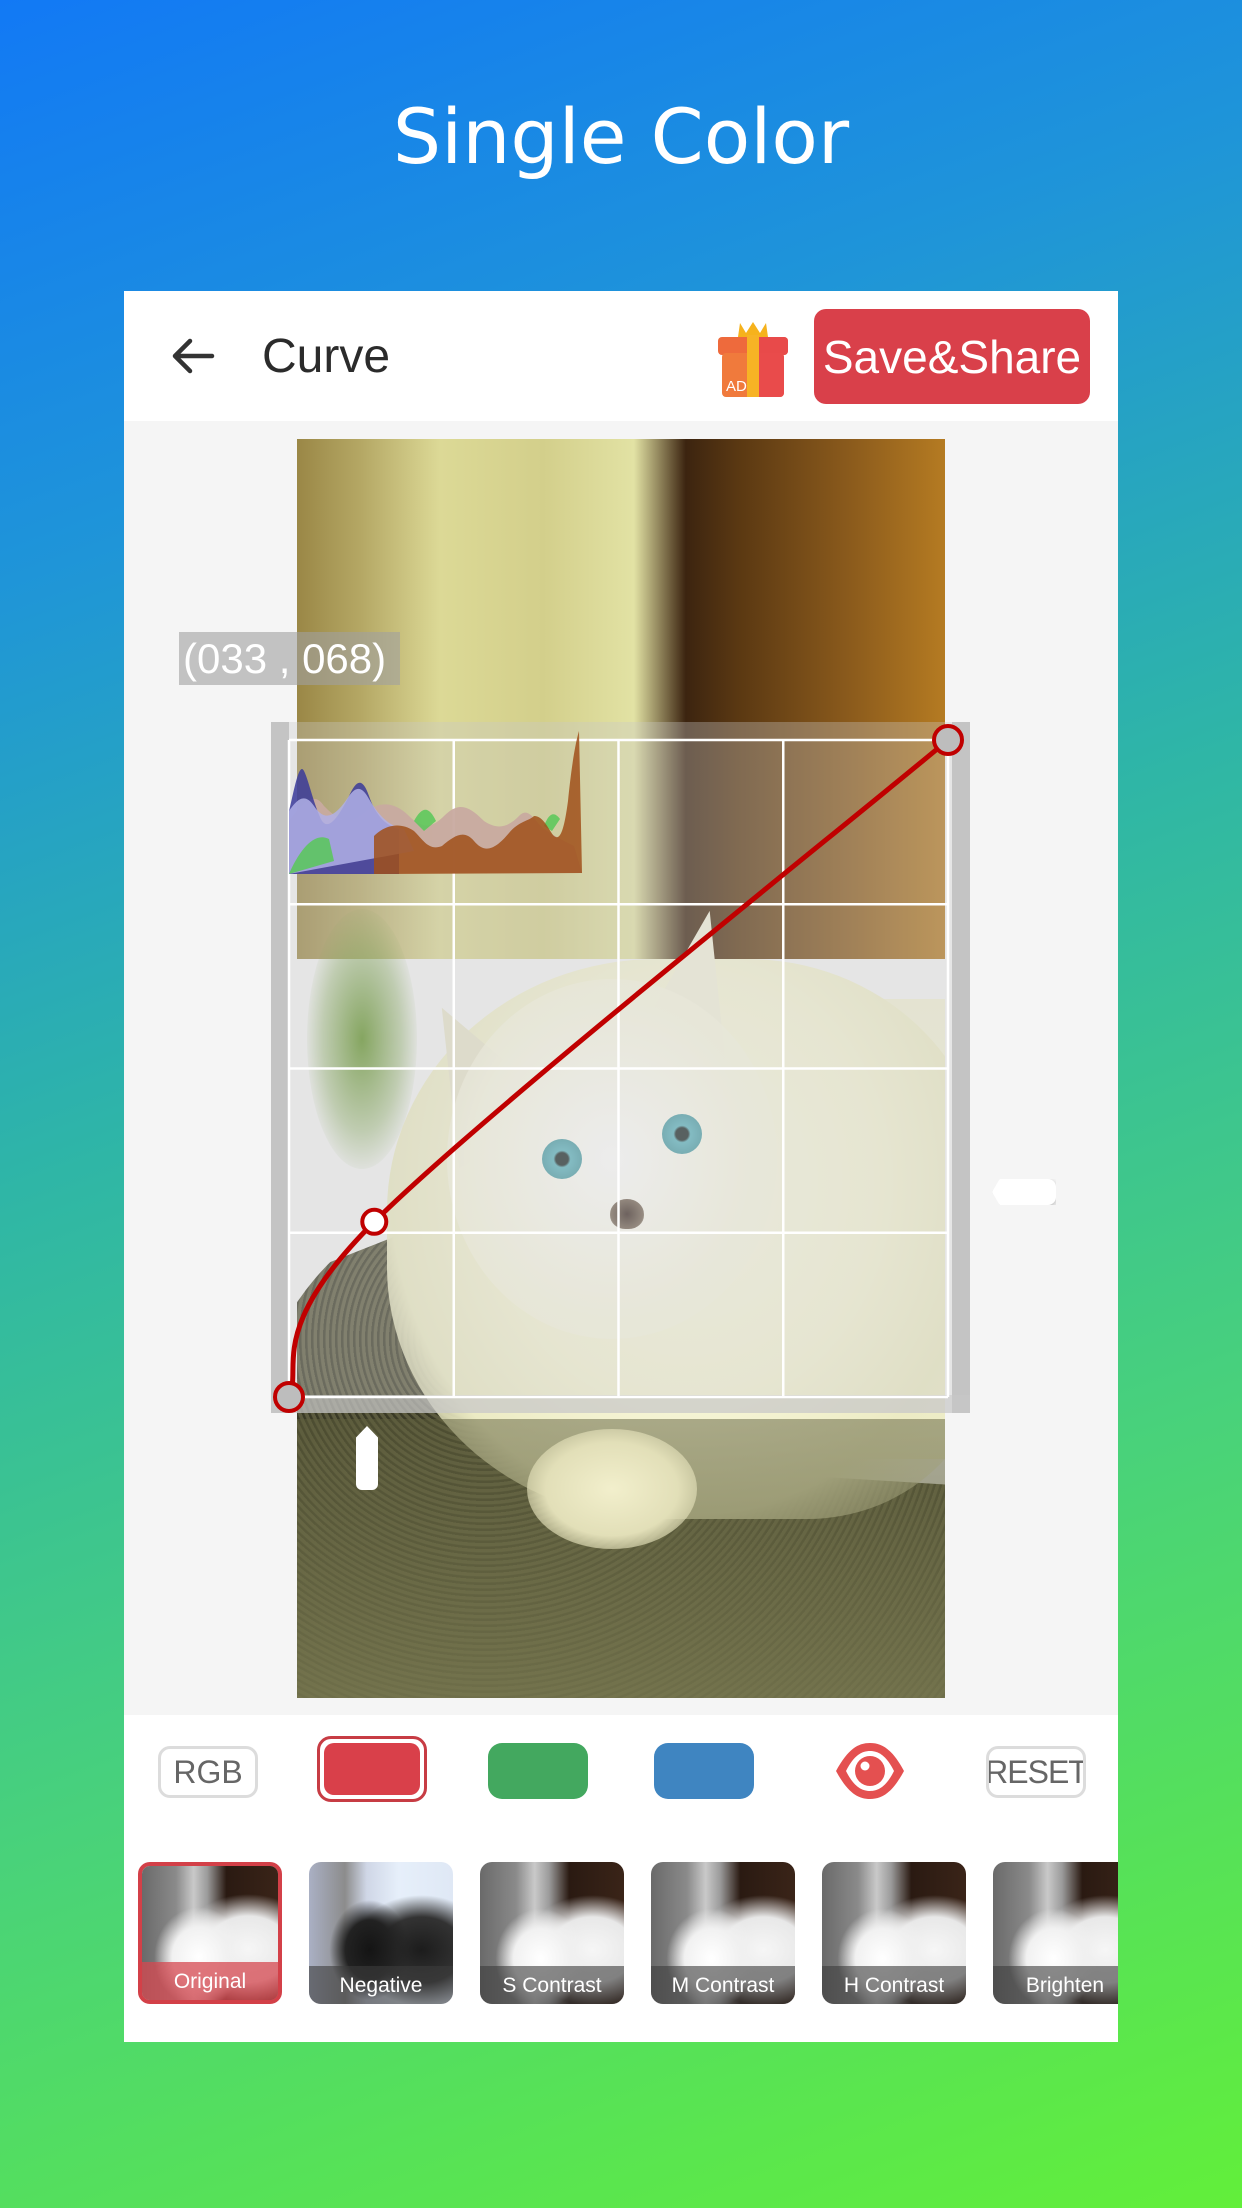  What do you see at coordinates (621, 356) in the screenshot?
I see `top-bar: Curve AD Save&Share` at bounding box center [621, 356].